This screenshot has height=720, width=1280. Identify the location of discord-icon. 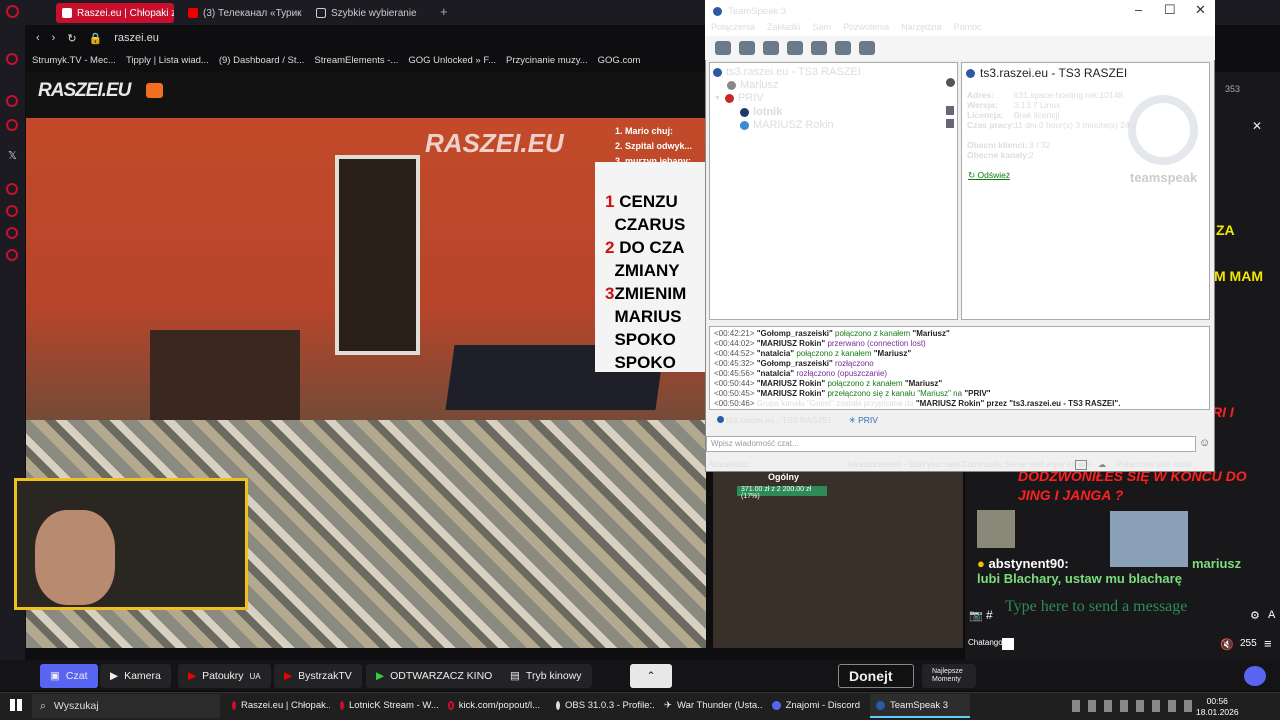
(1255, 676).